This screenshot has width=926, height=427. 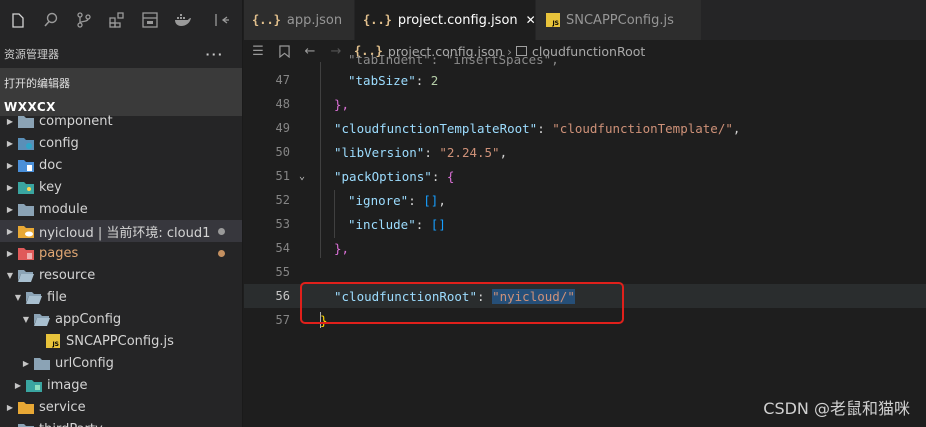 I want to click on line-number: 57, so click(x=282, y=320).